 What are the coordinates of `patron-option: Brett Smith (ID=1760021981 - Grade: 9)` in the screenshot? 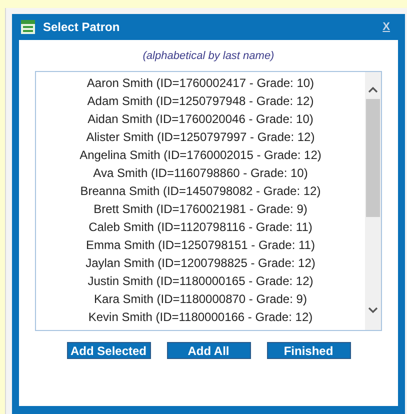 It's located at (201, 209).